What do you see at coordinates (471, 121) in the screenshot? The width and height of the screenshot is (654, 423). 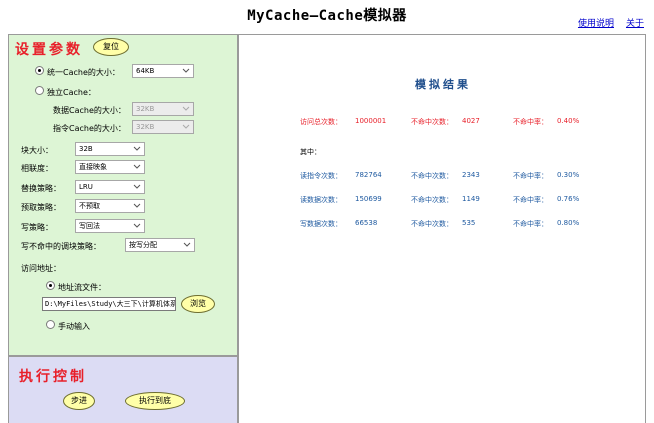 I see `total-miss-value: 4027` at bounding box center [471, 121].